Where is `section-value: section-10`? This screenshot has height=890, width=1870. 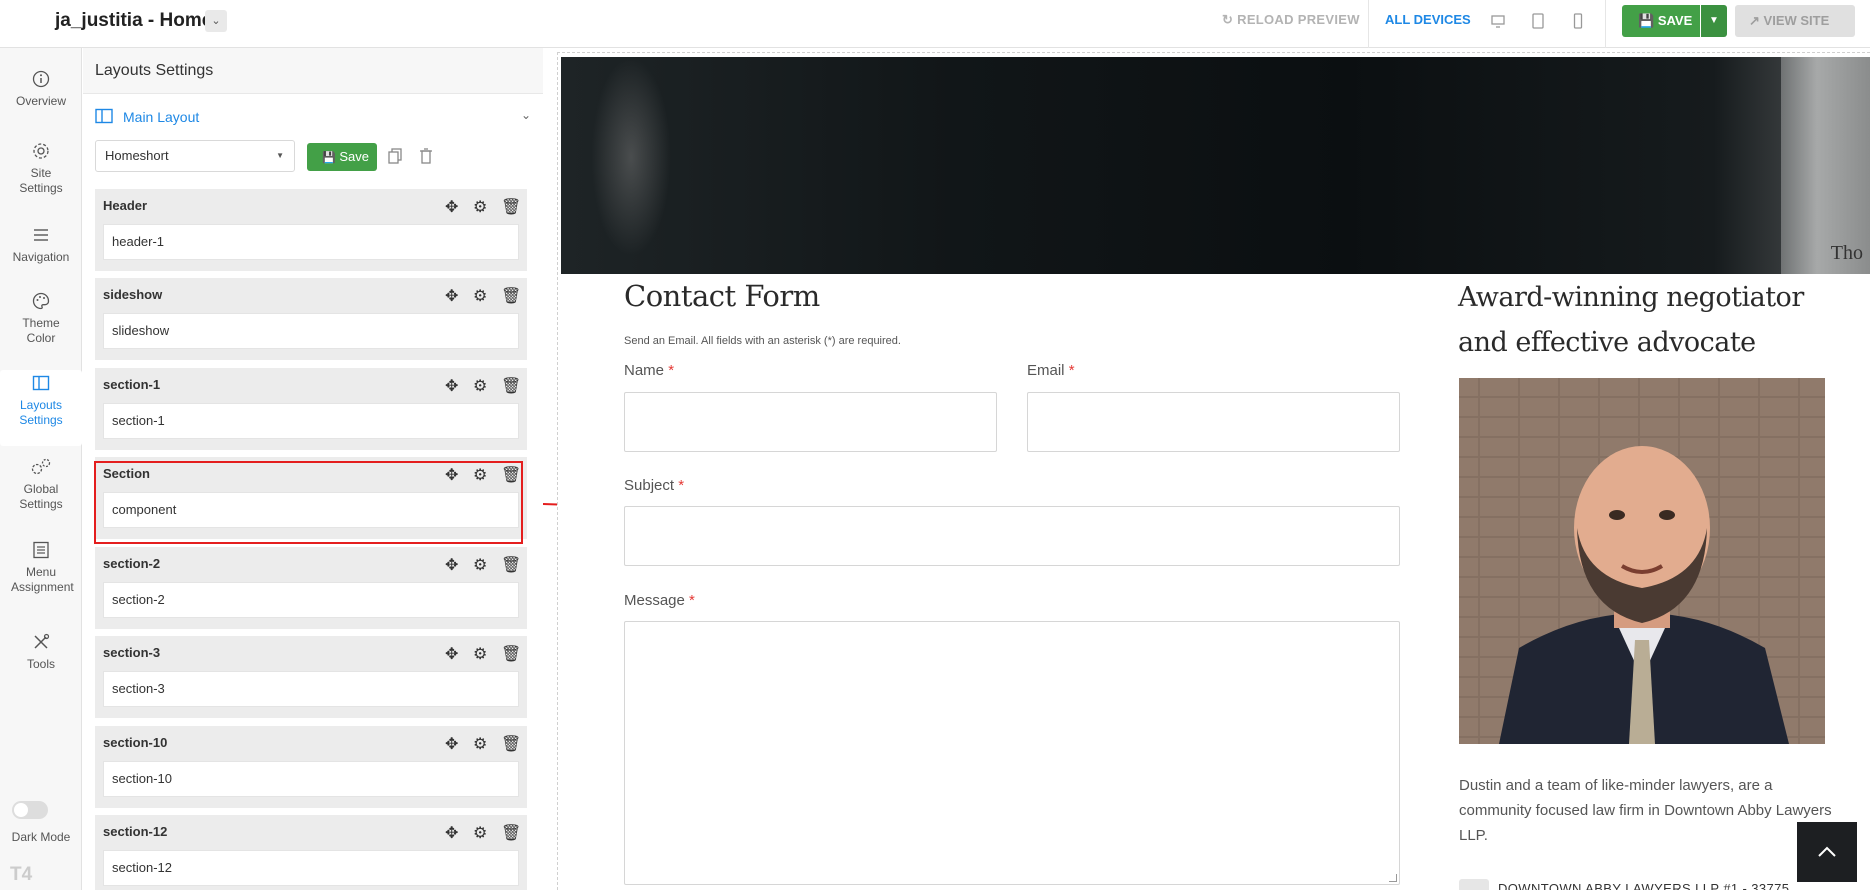 section-value: section-10 is located at coordinates (311, 779).